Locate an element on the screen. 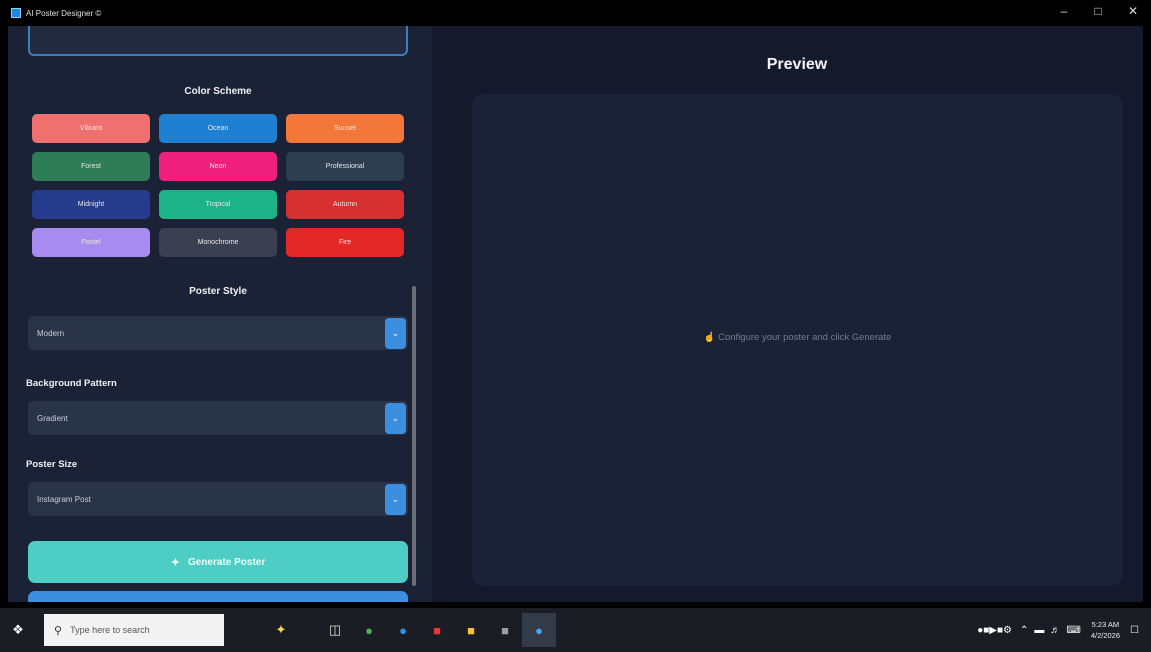 Image resolution: width=1151 pixels, height=652 pixels. taskbar-search: ⚲ Type here to search is located at coordinates (134, 630).